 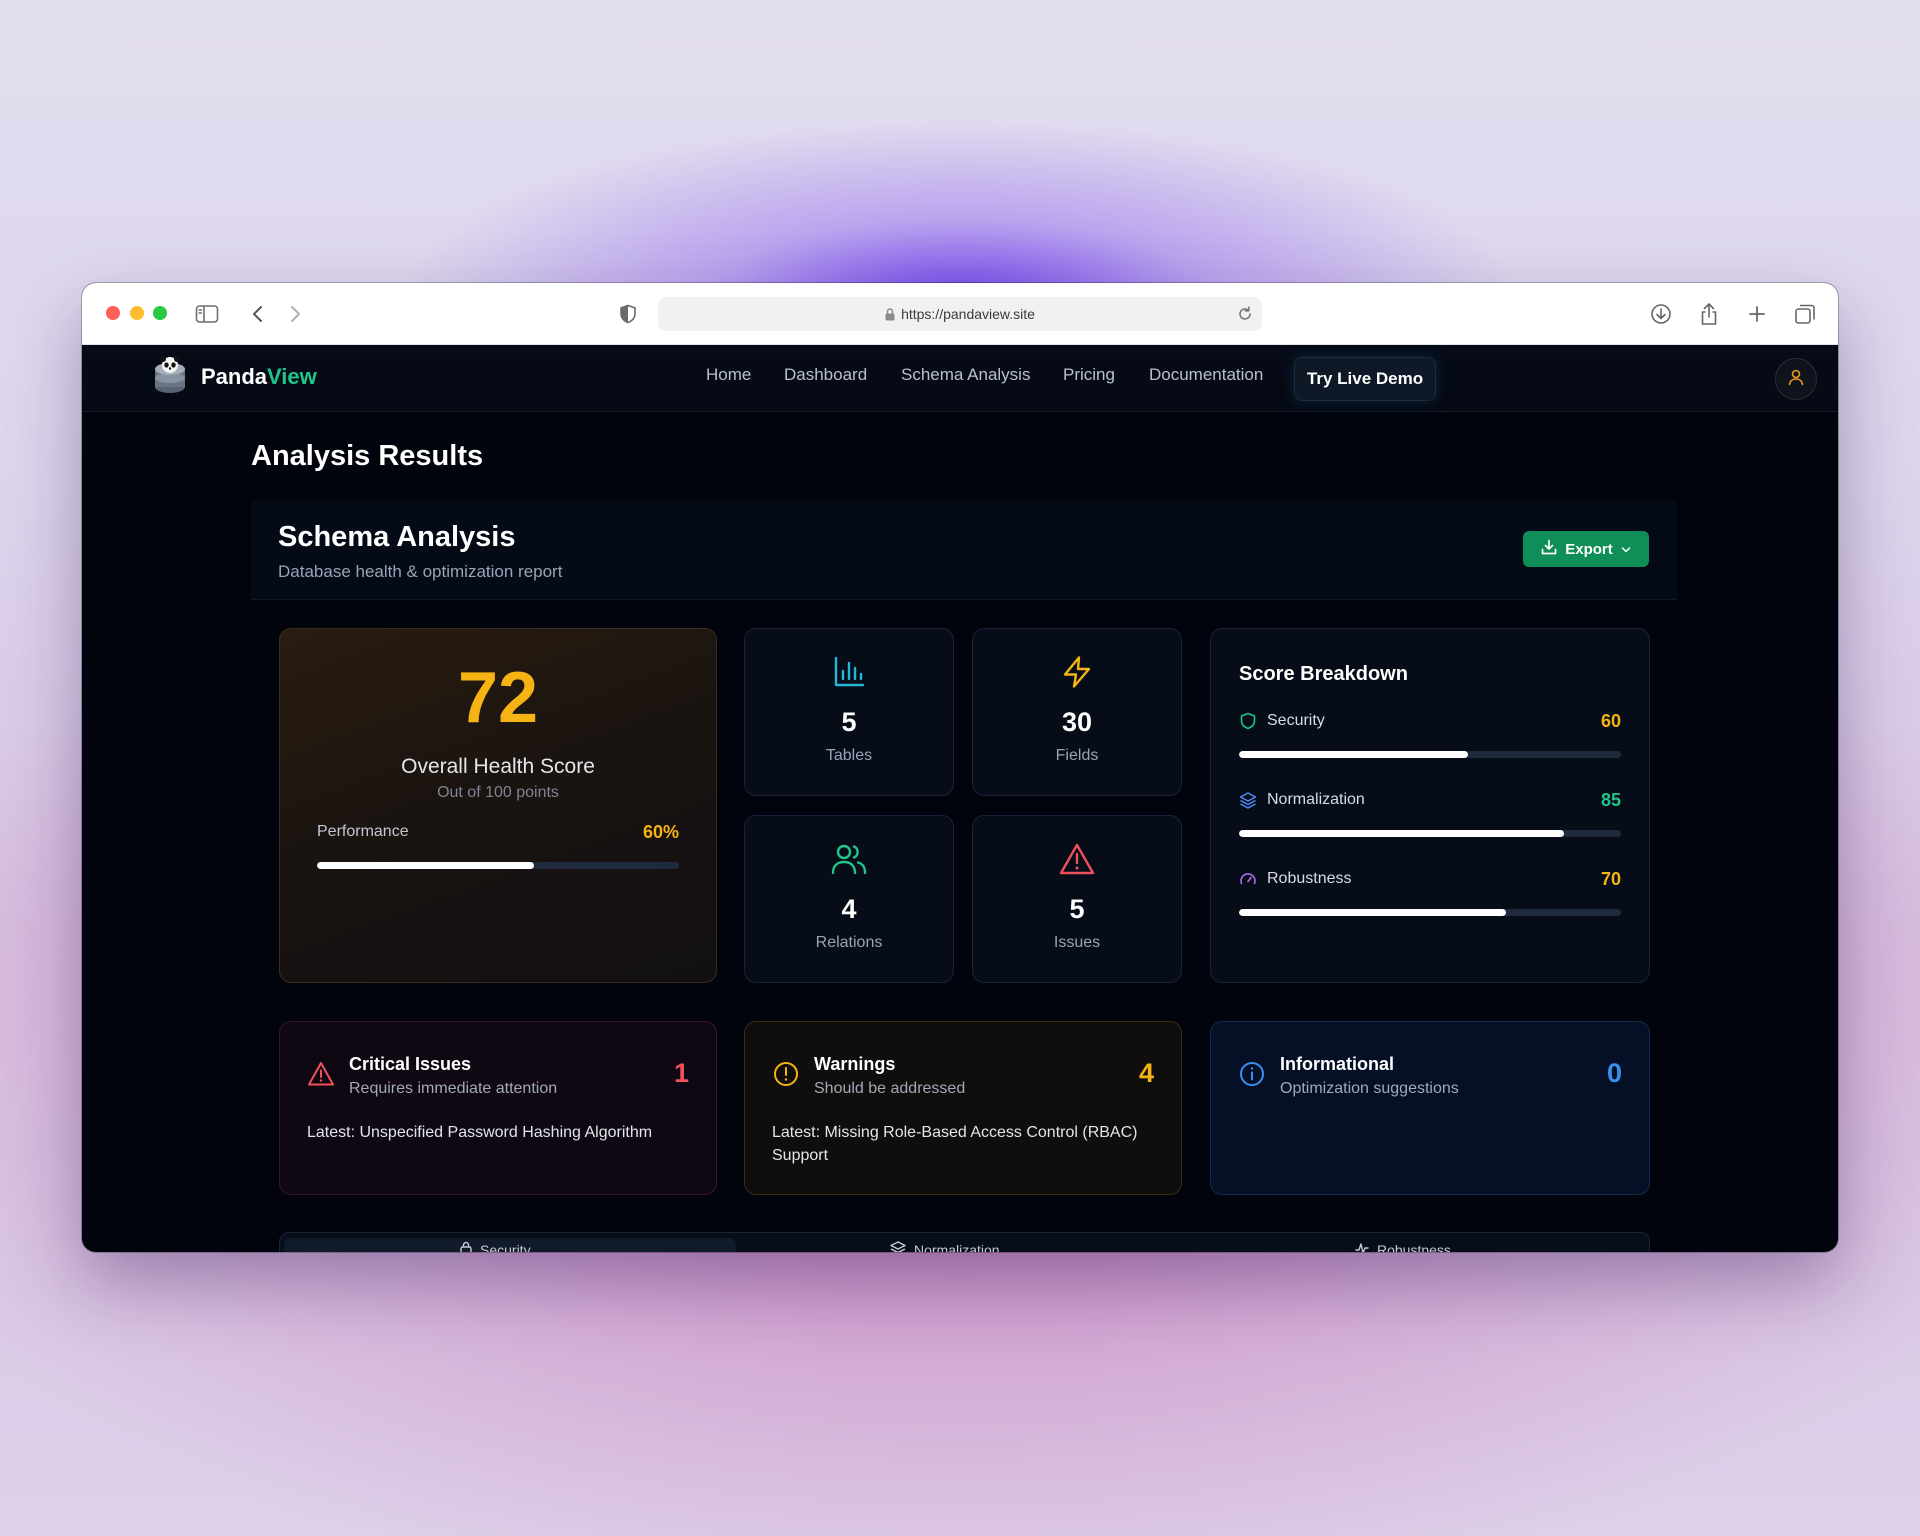 I want to click on schema-analysis-title: Schema Analysis, so click(x=397, y=537).